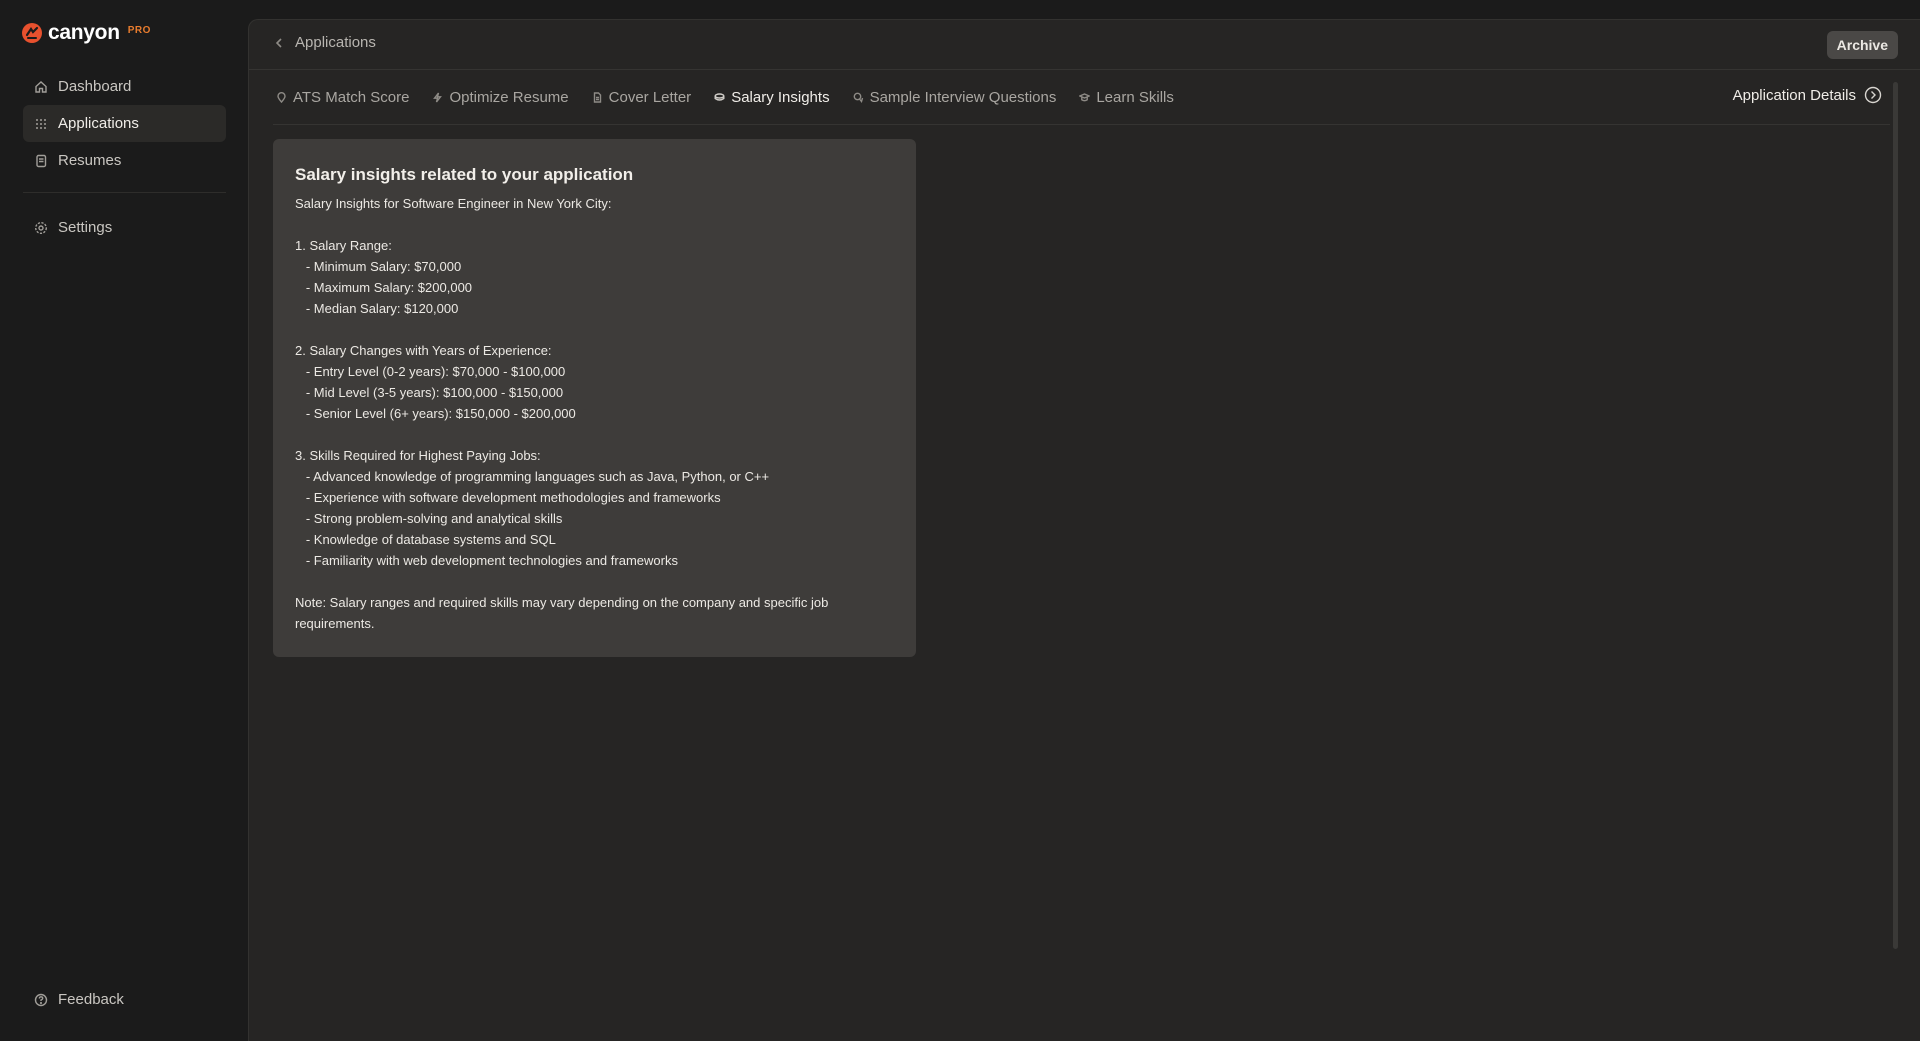  I want to click on sidebar-item-dashboard: Dashboard, so click(124, 86).